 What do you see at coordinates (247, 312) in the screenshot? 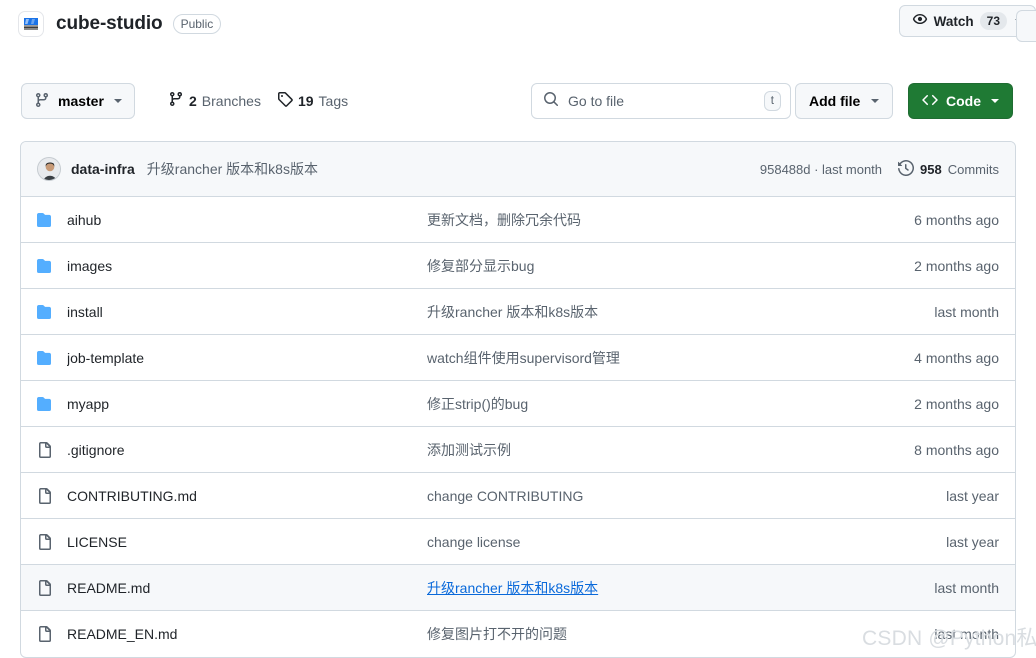
I see `file-name: install` at bounding box center [247, 312].